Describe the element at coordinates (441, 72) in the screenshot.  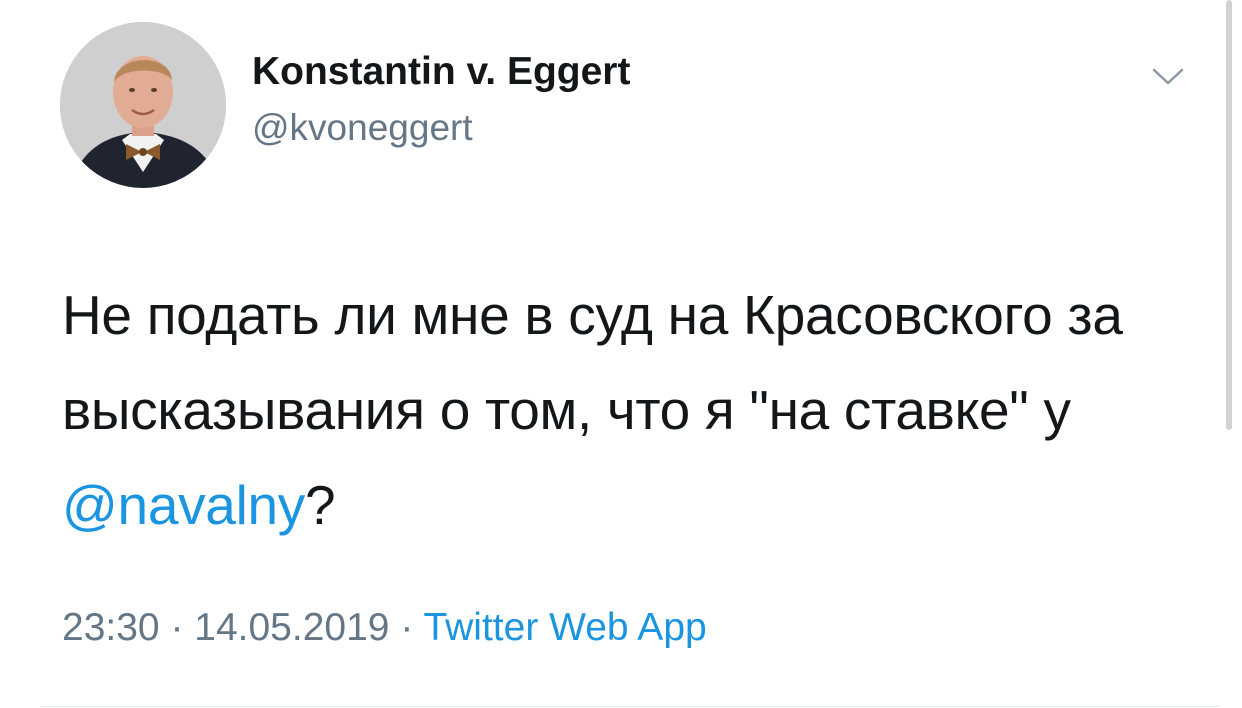
I see `author-display-name: Konstantin v. Eggert` at that location.